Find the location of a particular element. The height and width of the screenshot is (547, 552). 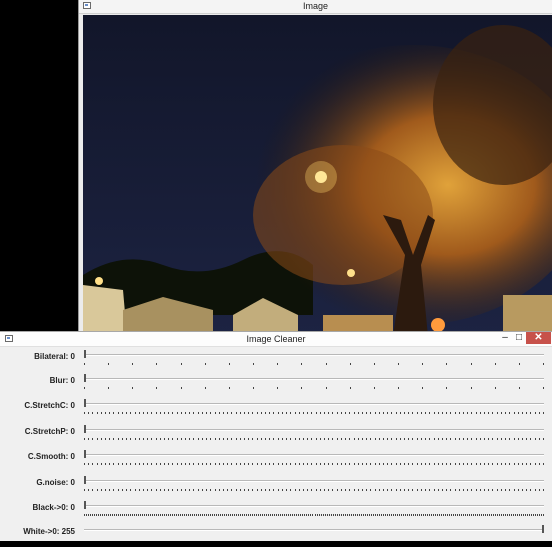

white-slider-track is located at coordinates (314, 530).